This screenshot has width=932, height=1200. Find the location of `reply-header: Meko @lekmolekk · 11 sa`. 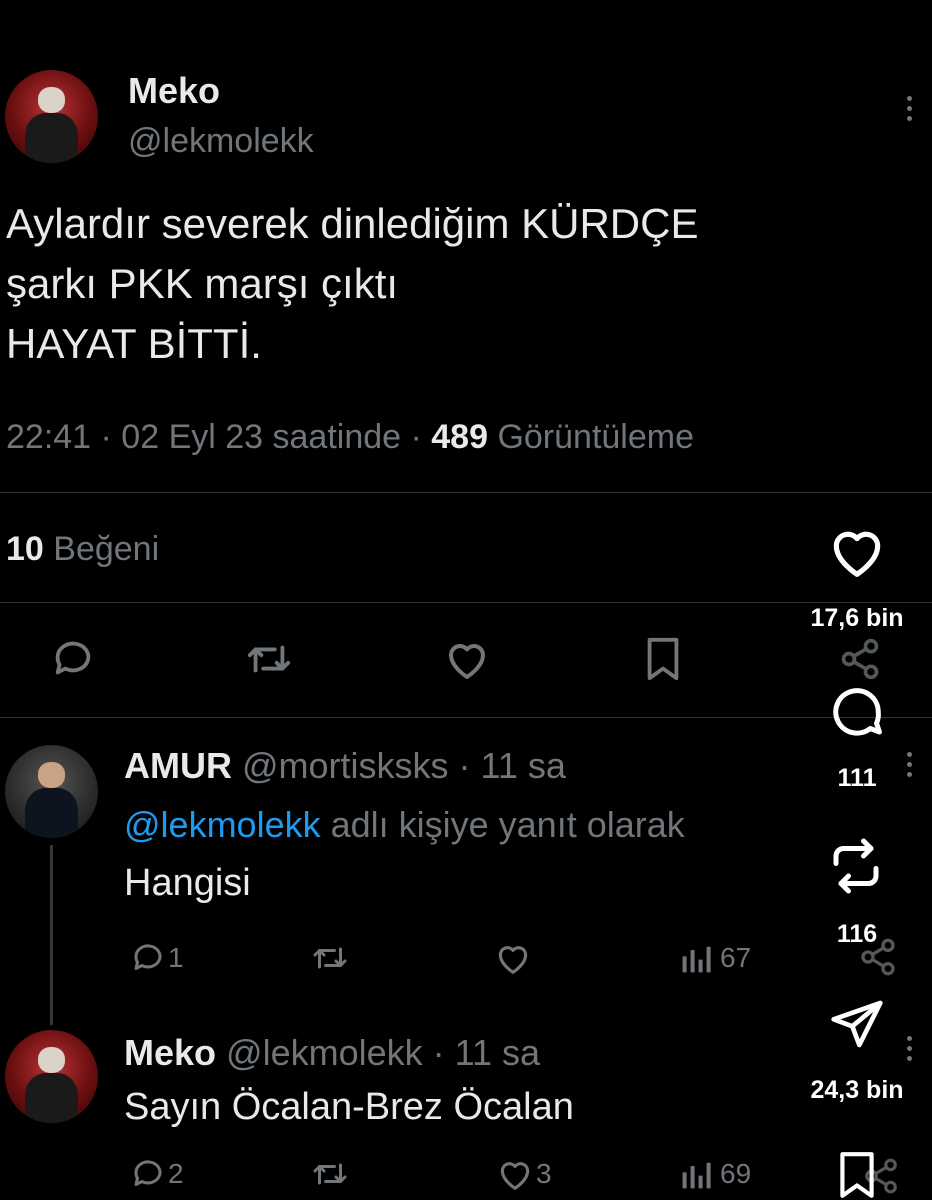

reply-header: Meko @lekmolekk · 11 sa is located at coordinates (332, 1053).